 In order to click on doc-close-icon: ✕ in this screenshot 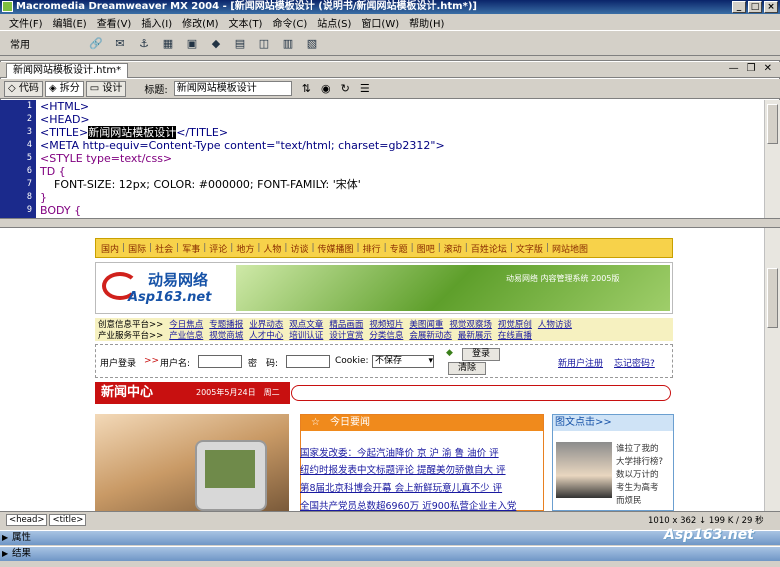, I will do `click(768, 68)`.